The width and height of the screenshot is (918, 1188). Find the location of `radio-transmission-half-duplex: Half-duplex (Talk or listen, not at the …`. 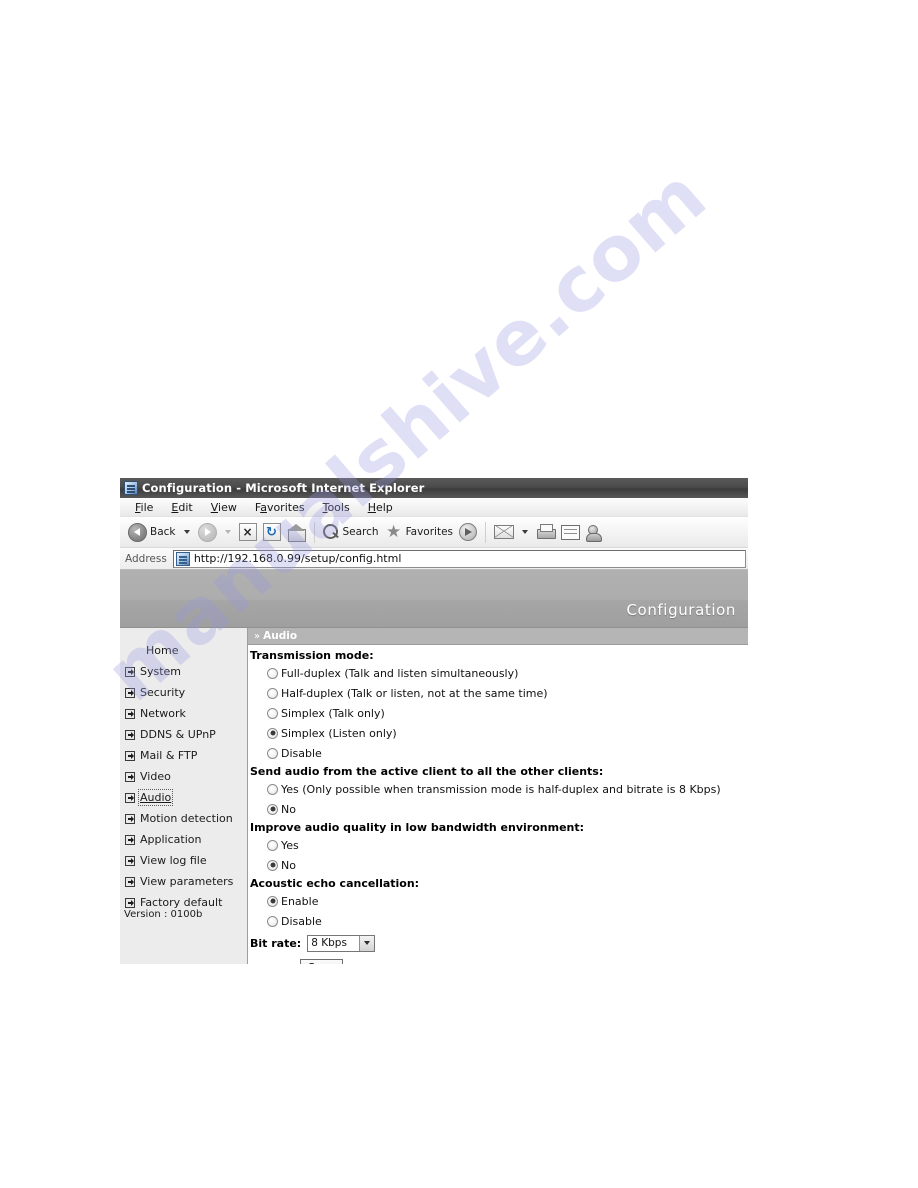

radio-transmission-half-duplex: Half-duplex (Talk or listen, not at the … is located at coordinates (498, 693).